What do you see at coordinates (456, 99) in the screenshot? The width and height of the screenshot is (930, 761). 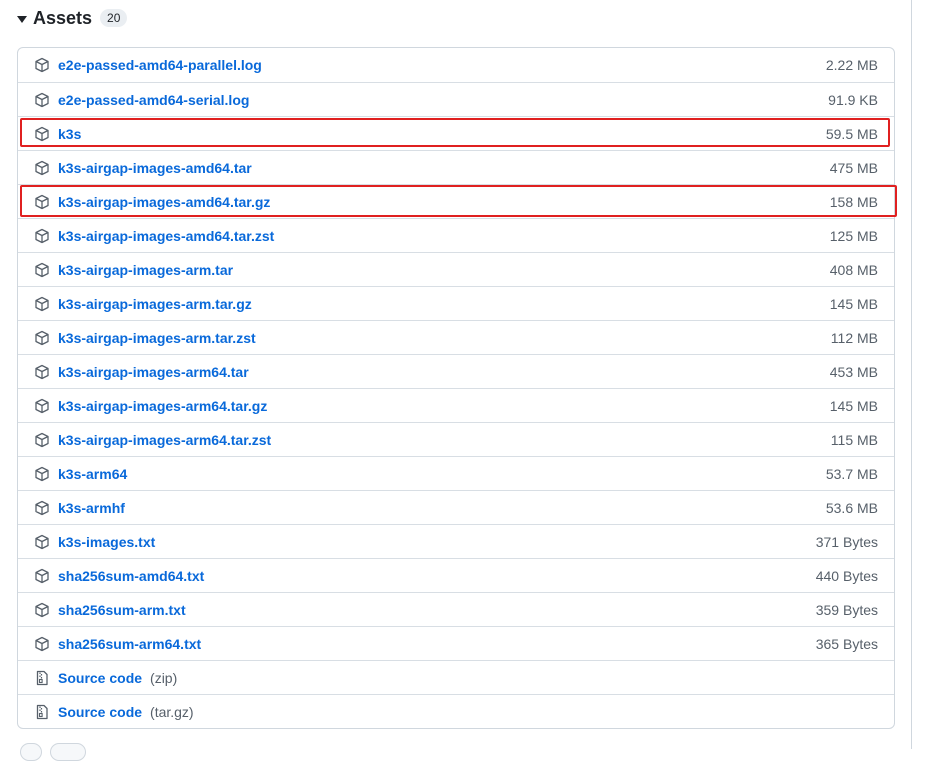 I see `asset-row: e2e-passed-amd64-serial.log 91.9 KB` at bounding box center [456, 99].